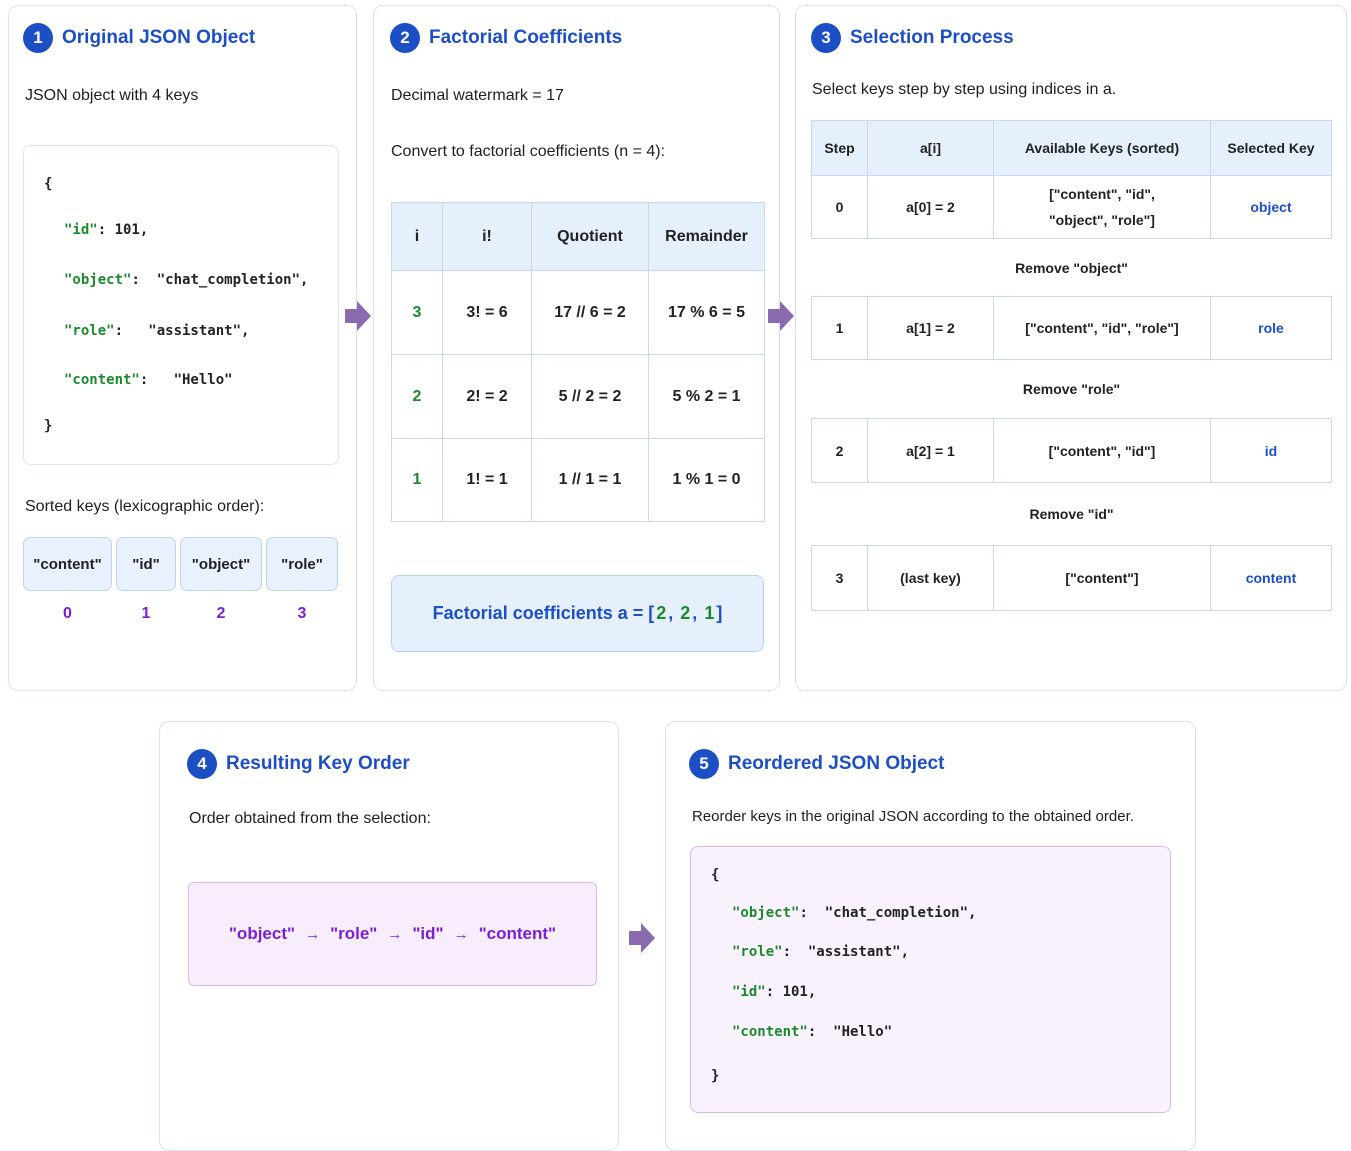 This screenshot has width=1351, height=1151. Describe the element at coordinates (487, 236) in the screenshot. I see `table-header: i!` at that location.